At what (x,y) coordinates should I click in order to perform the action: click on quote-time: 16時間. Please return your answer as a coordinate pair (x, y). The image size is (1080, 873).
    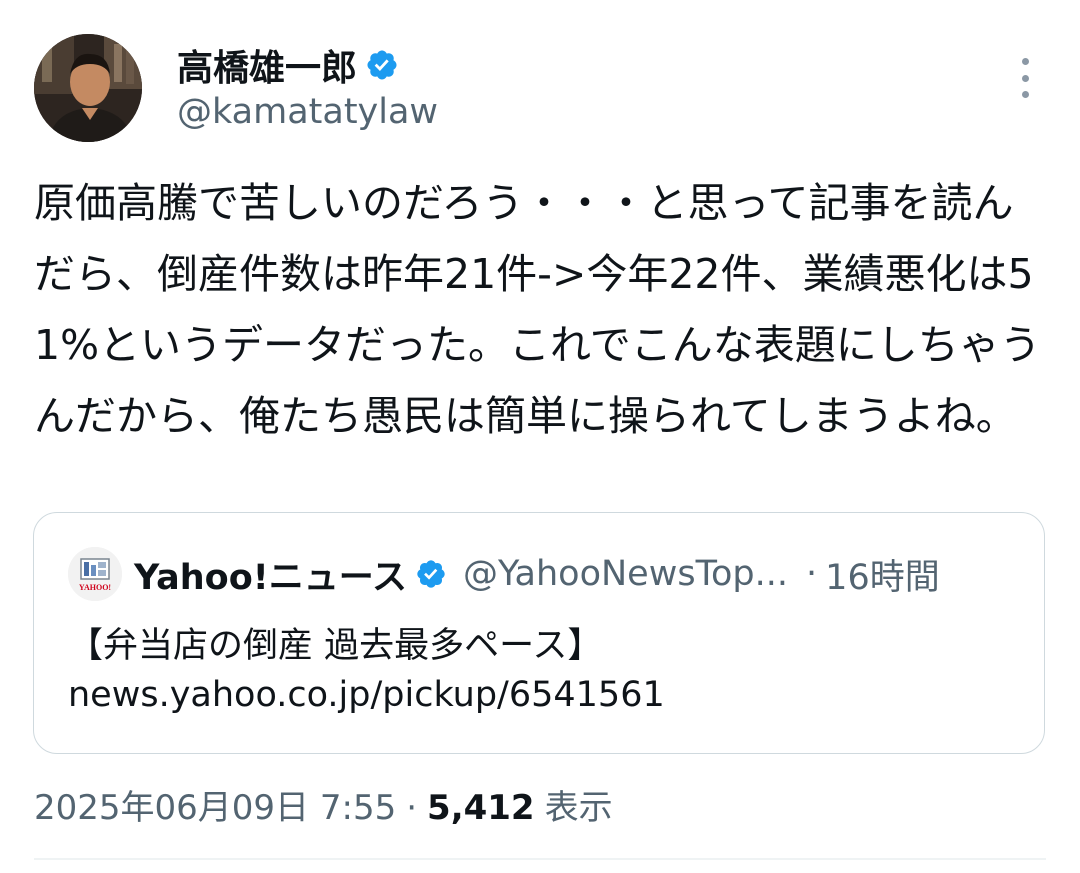
    Looking at the image, I should click on (882, 574).